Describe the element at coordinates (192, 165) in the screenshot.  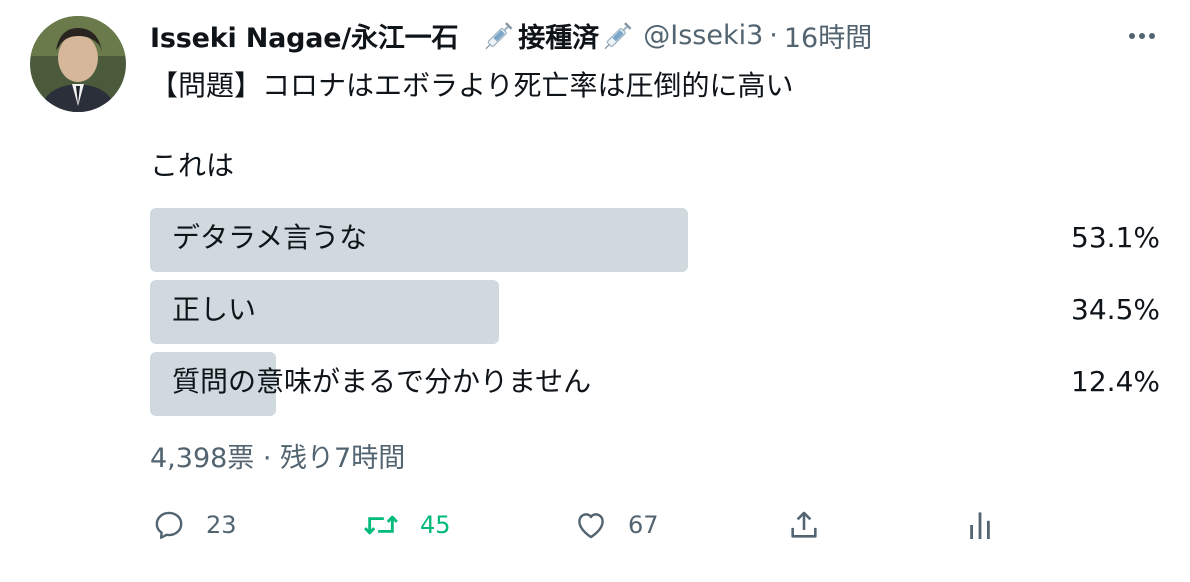
I see `tweet-text-line-2: これは` at that location.